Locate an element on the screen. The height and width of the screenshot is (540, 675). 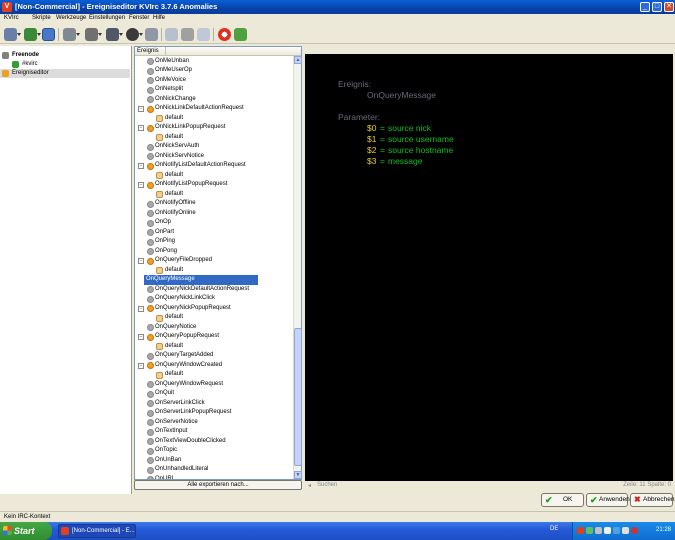
event-item: OnTextViewDoubleClicked is located at coordinates (214, 442).